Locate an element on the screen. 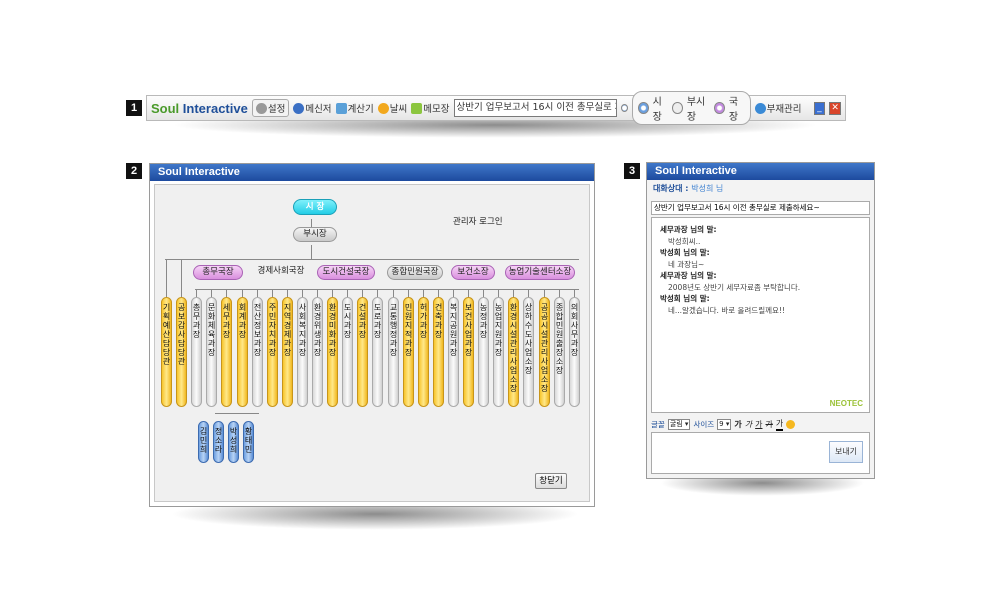 This screenshot has width=1000, height=600. calculator-button: 계산기 is located at coordinates (354, 108).